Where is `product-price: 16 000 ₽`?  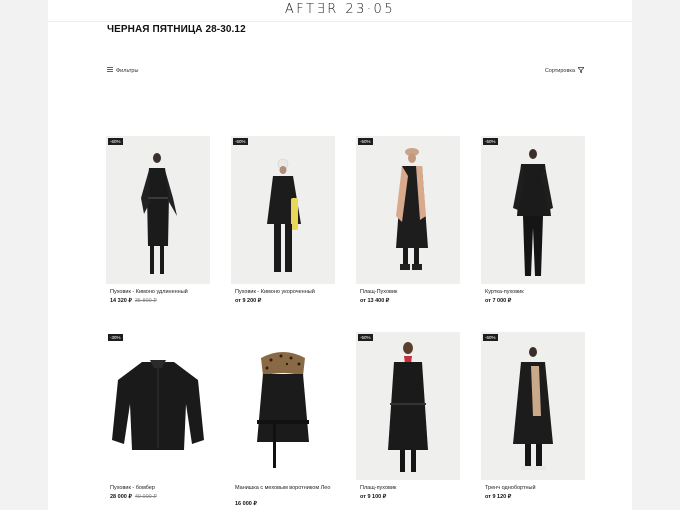
product-price: 16 000 ₽ is located at coordinates (246, 504).